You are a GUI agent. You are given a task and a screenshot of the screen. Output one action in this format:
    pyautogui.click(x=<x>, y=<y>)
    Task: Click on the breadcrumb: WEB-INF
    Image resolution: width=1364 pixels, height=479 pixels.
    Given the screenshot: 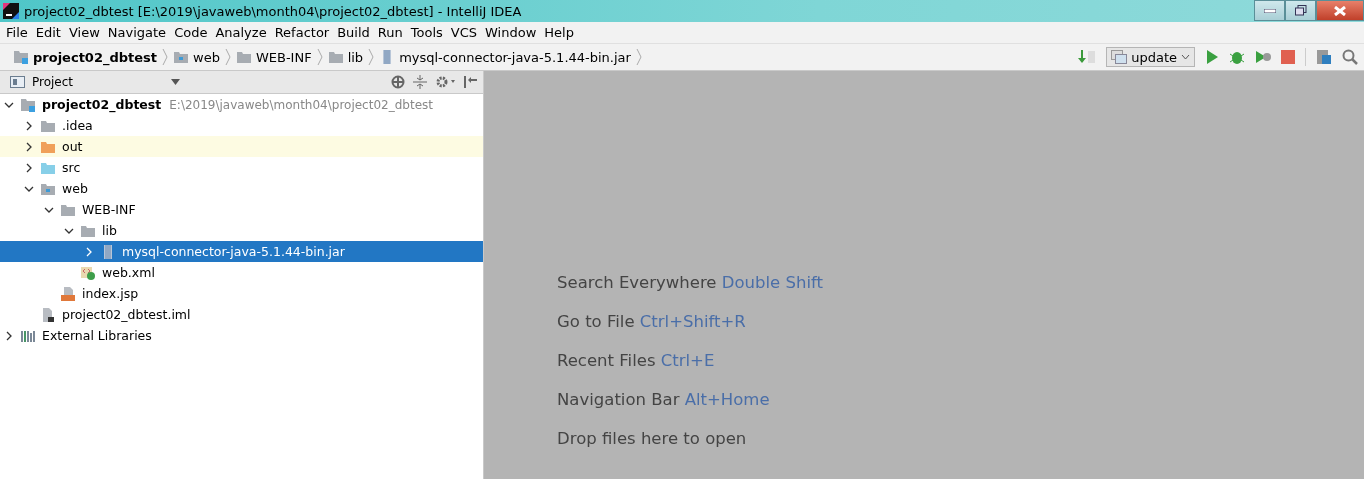 What is the action you would take?
    pyautogui.click(x=273, y=57)
    